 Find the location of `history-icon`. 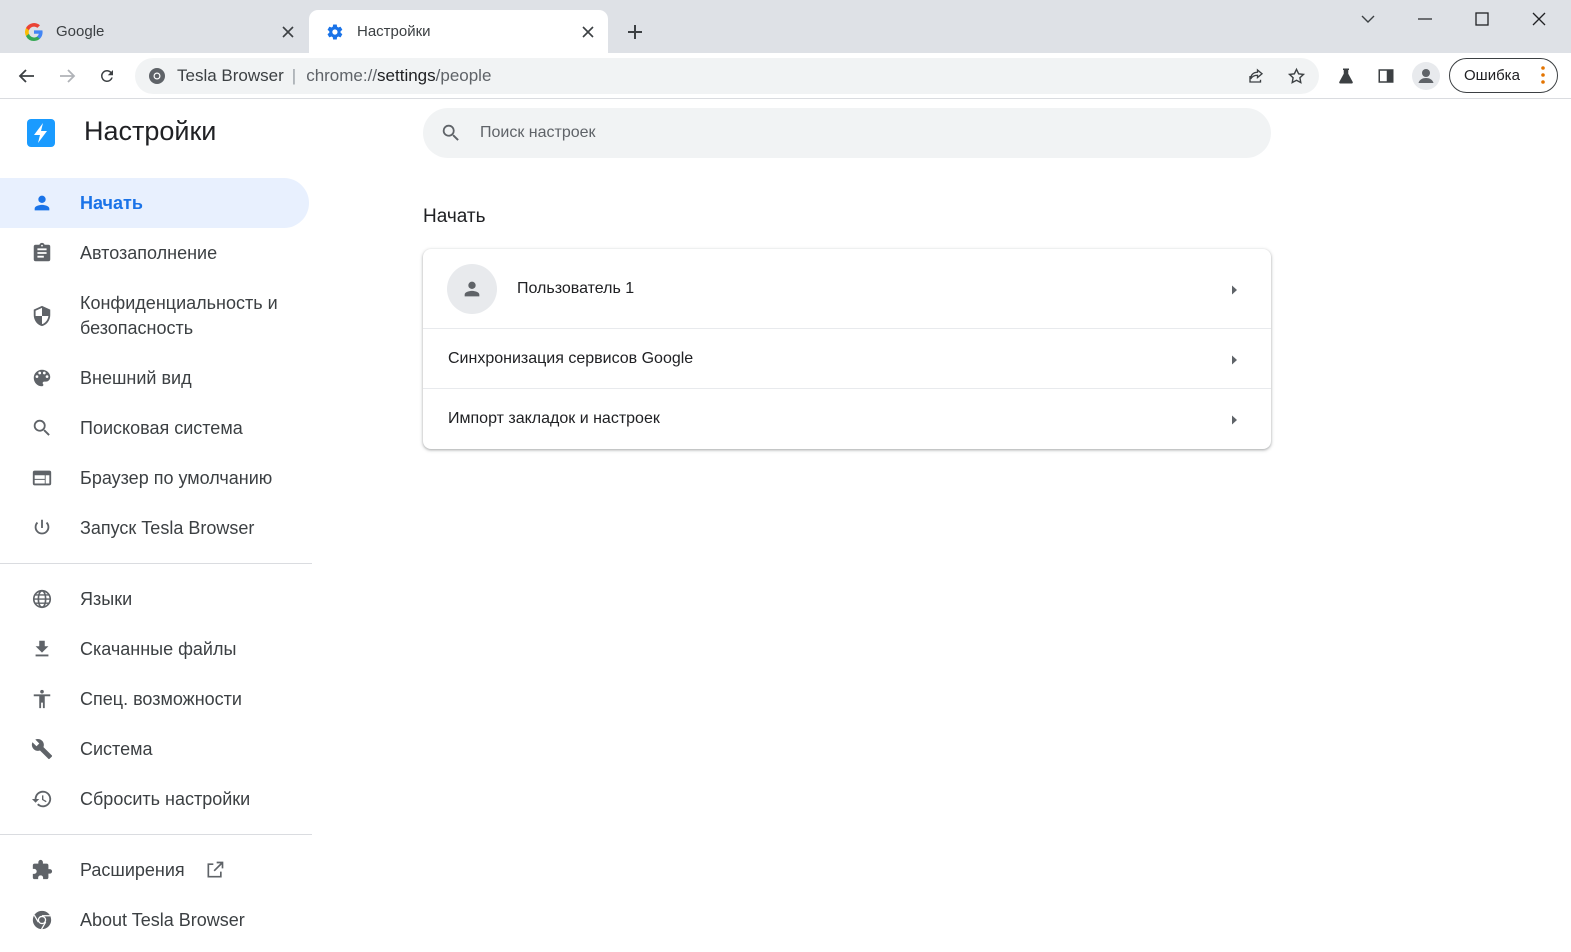

history-icon is located at coordinates (42, 799).